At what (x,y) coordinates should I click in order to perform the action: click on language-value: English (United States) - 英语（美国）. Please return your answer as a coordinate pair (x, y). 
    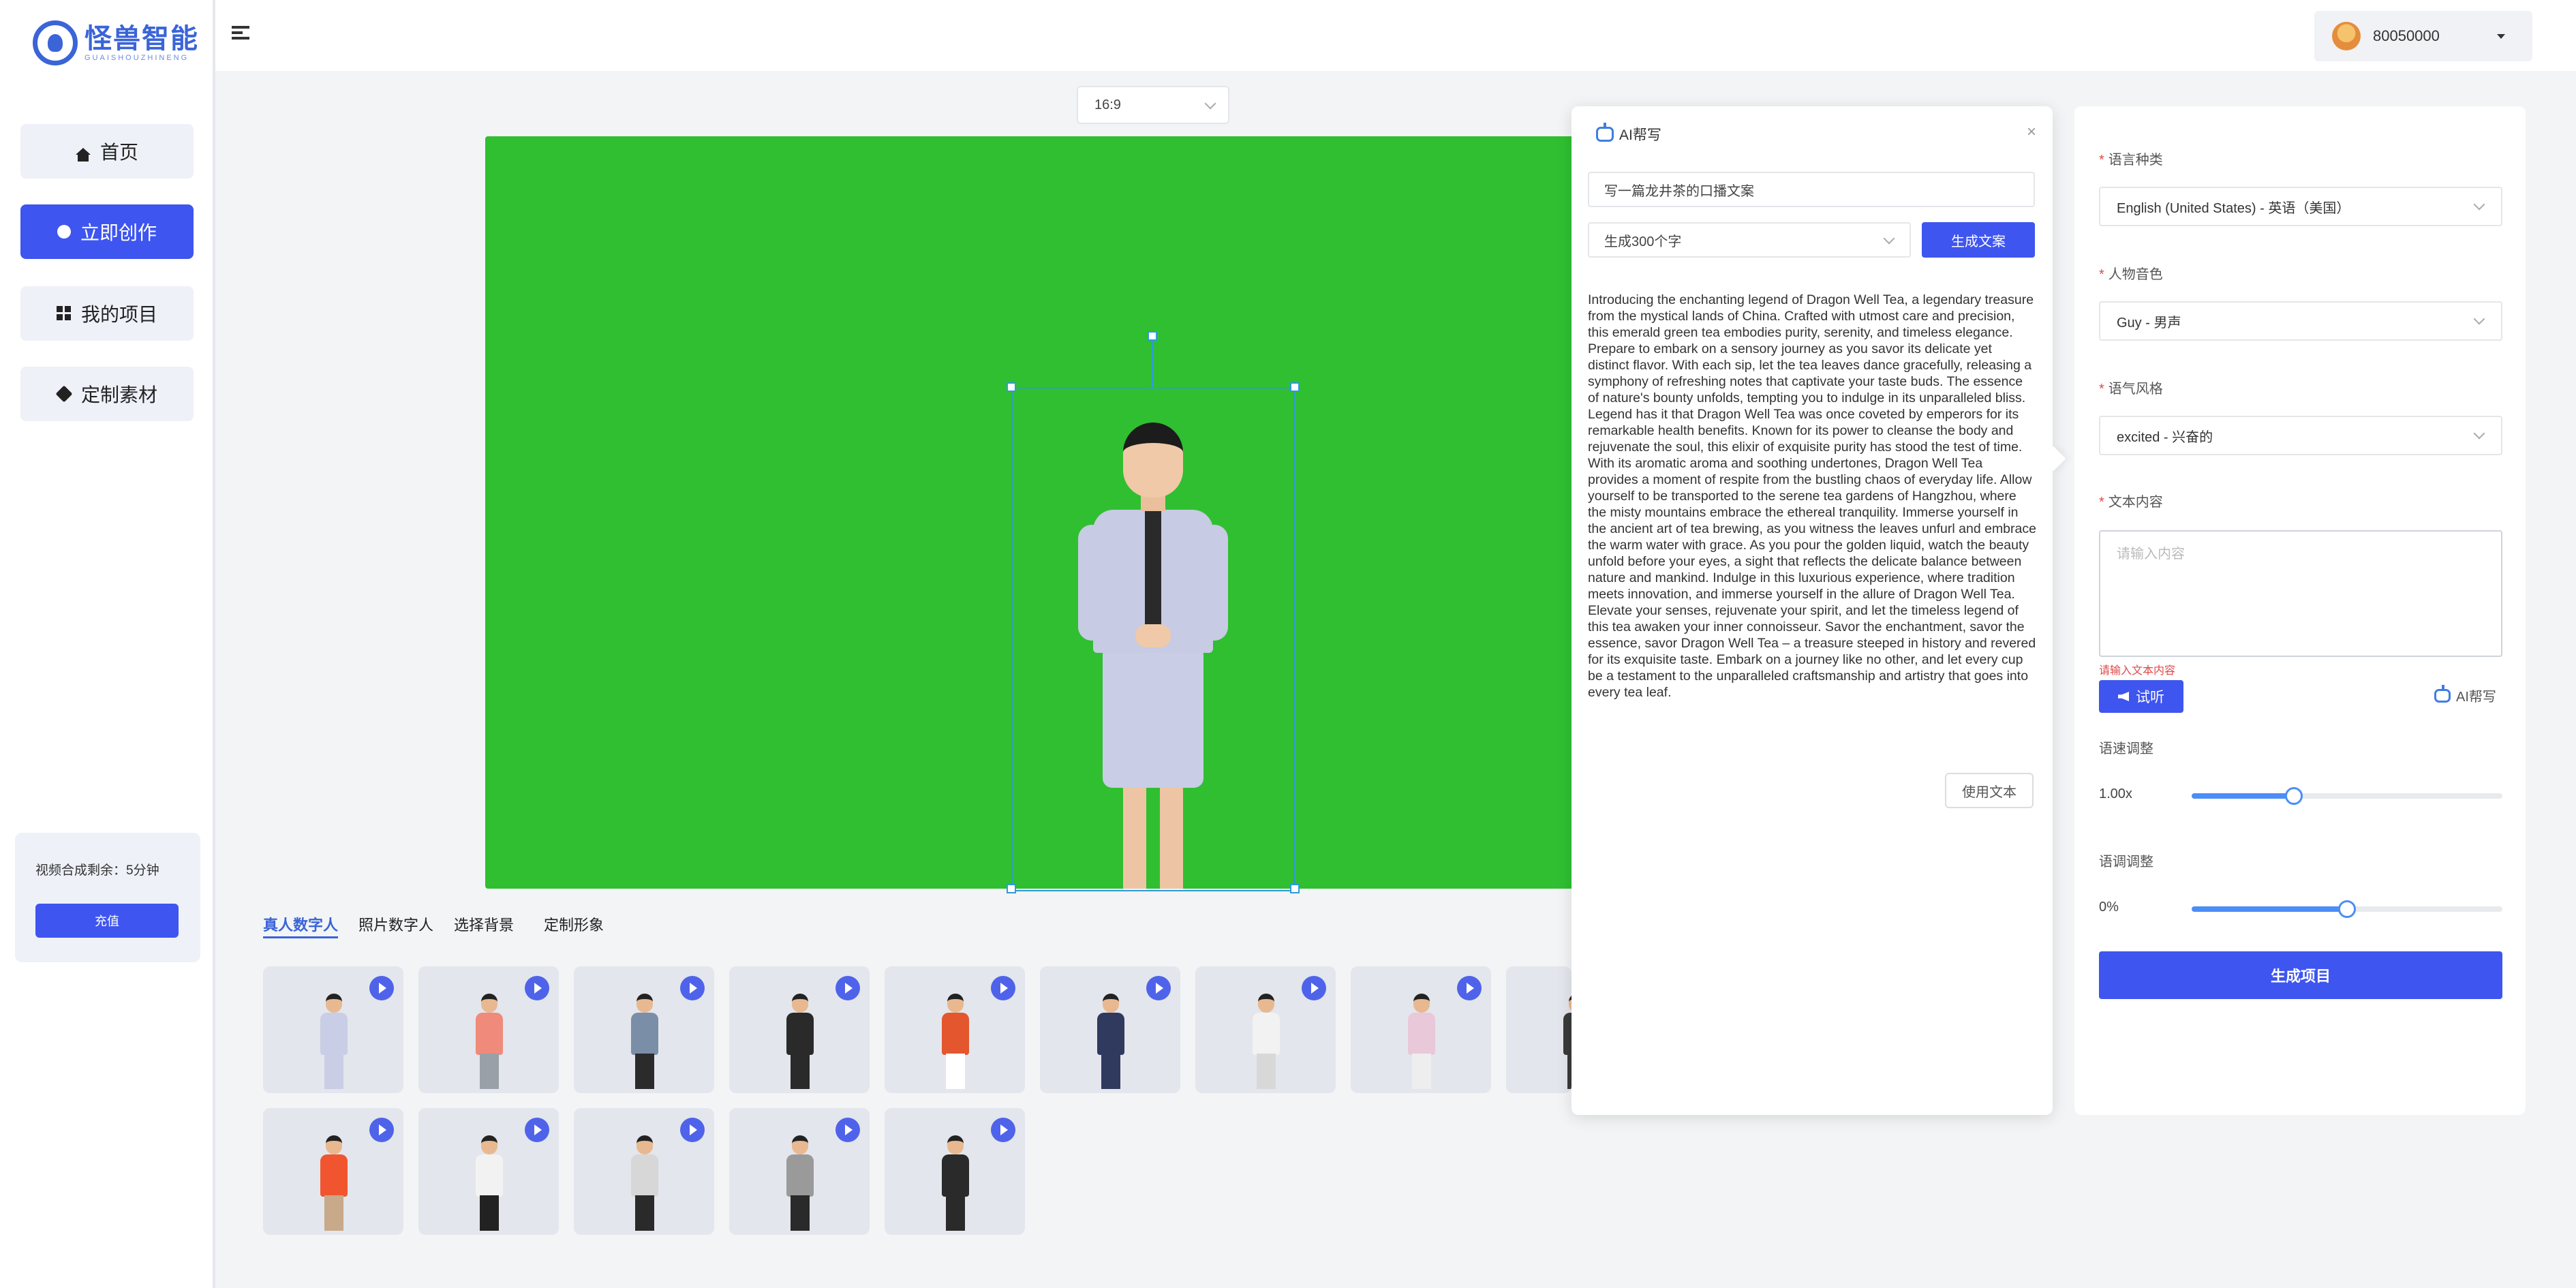
    Looking at the image, I should click on (2233, 208).